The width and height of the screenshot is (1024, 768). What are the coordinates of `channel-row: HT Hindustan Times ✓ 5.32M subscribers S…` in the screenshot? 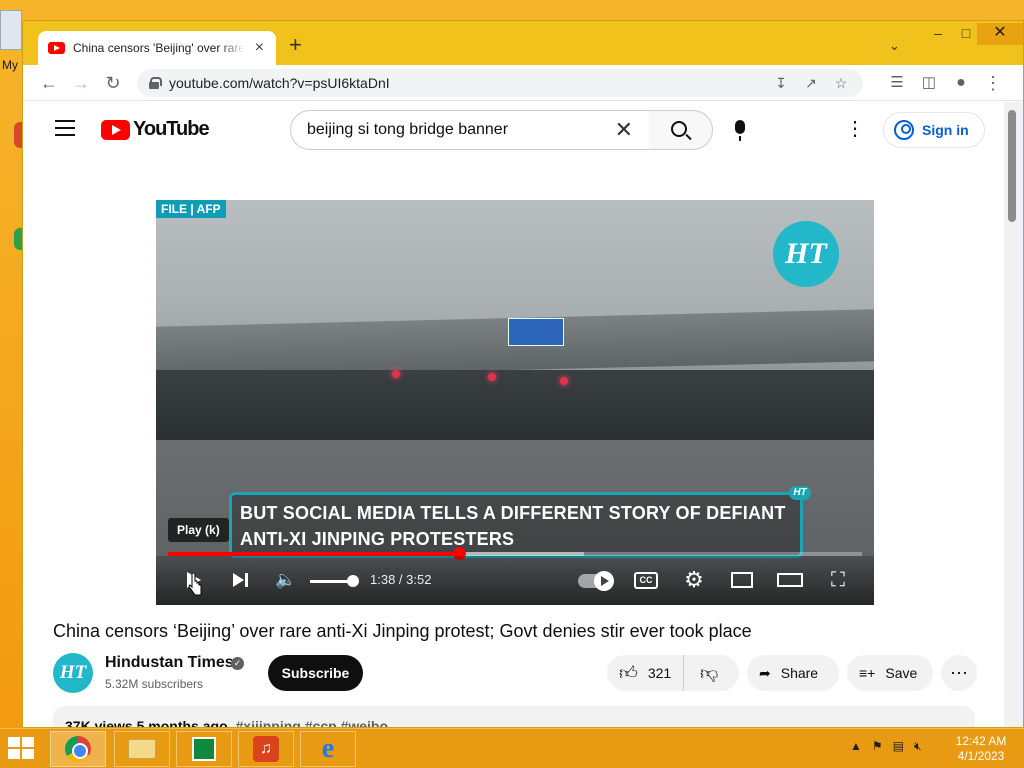 It's located at (518, 673).